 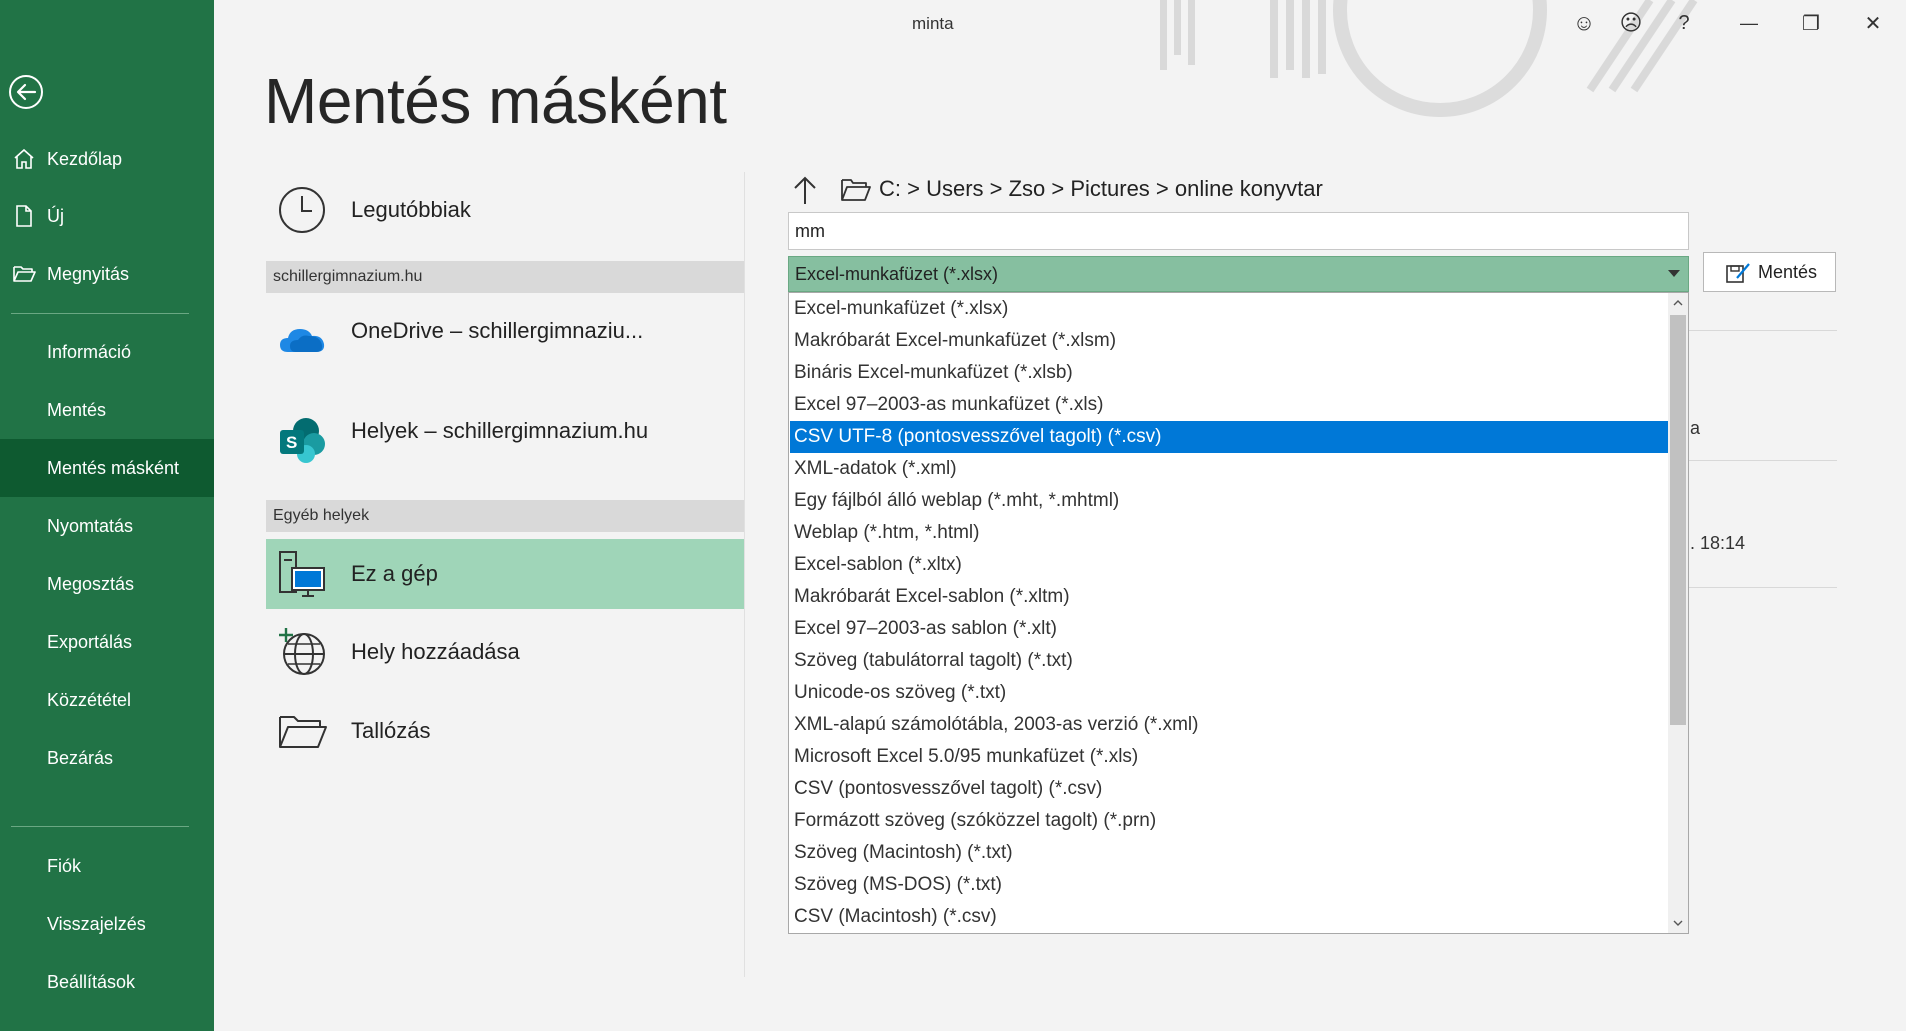 I want to click on sidebar-item-label: Megnyitás, so click(x=88, y=273).